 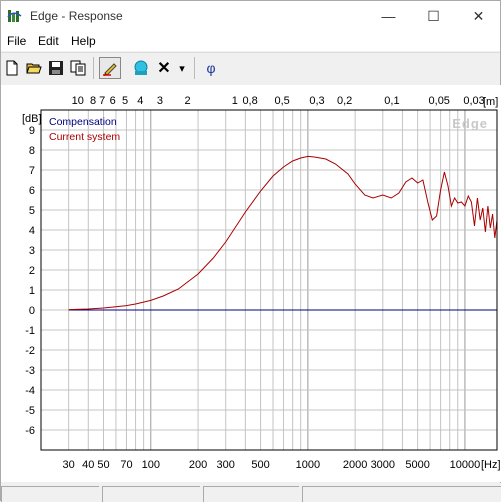 I want to click on phi-icon: φ, so click(x=211, y=68).